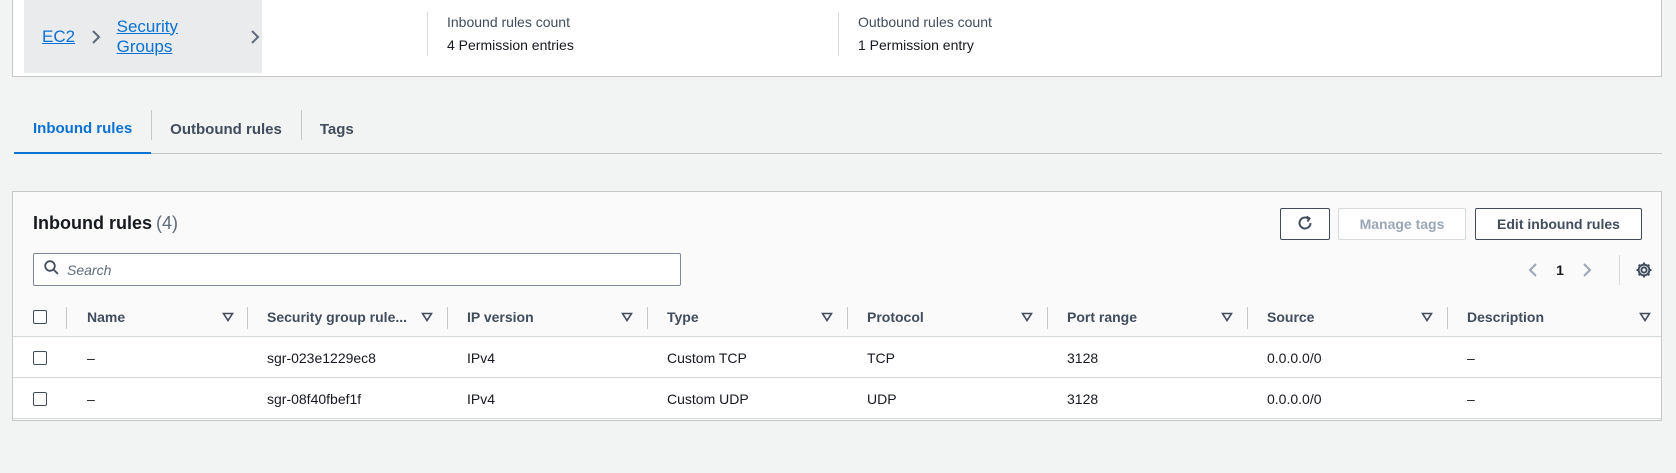  What do you see at coordinates (1533, 270) in the screenshot?
I see `previous-page-icon` at bounding box center [1533, 270].